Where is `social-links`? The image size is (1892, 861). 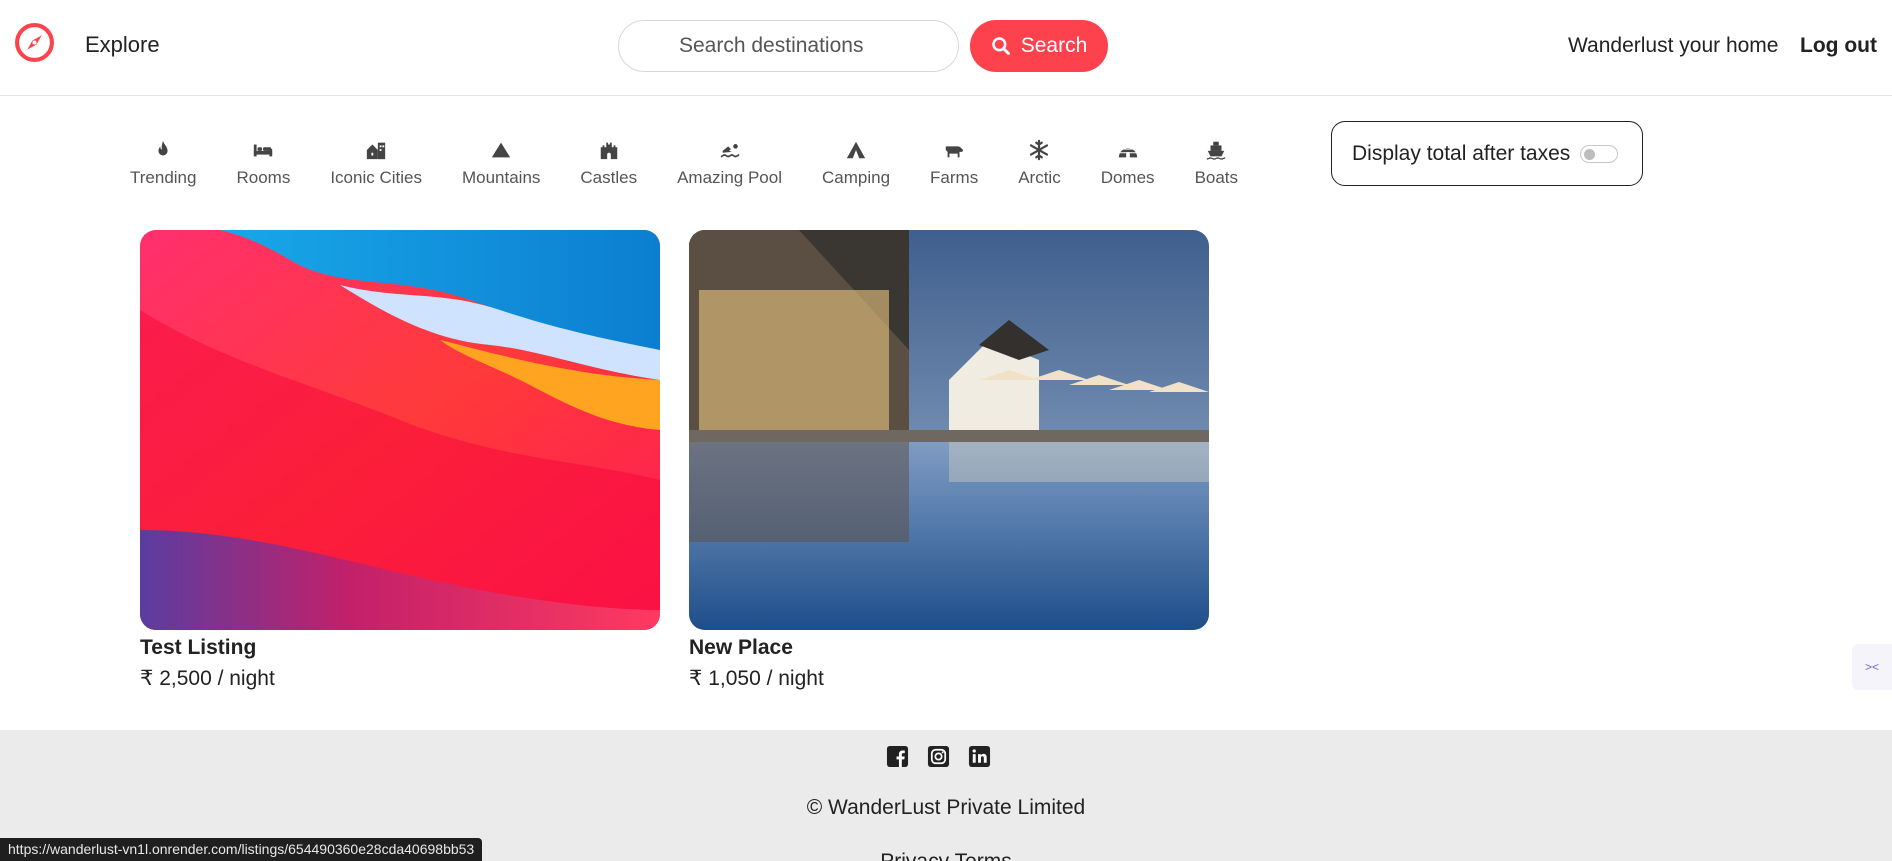 social-links is located at coordinates (938, 756).